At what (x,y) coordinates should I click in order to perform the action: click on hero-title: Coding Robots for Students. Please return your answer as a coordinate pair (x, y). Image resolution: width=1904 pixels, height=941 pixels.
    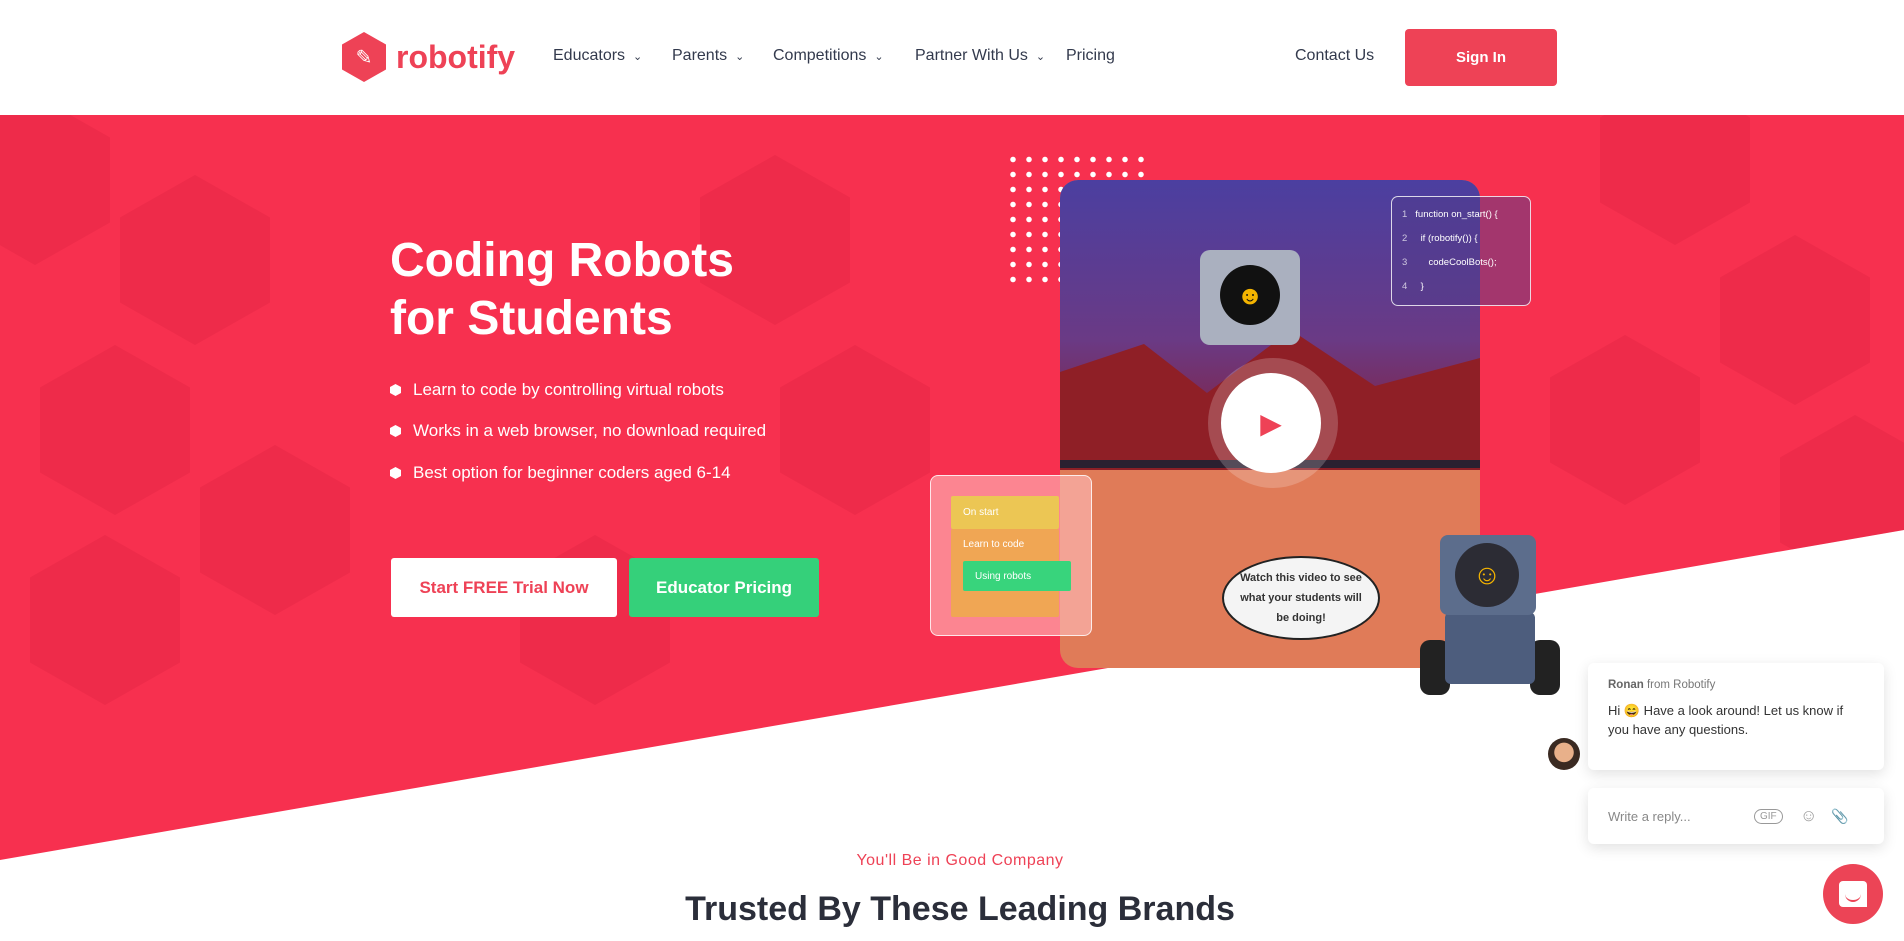
    Looking at the image, I should click on (562, 289).